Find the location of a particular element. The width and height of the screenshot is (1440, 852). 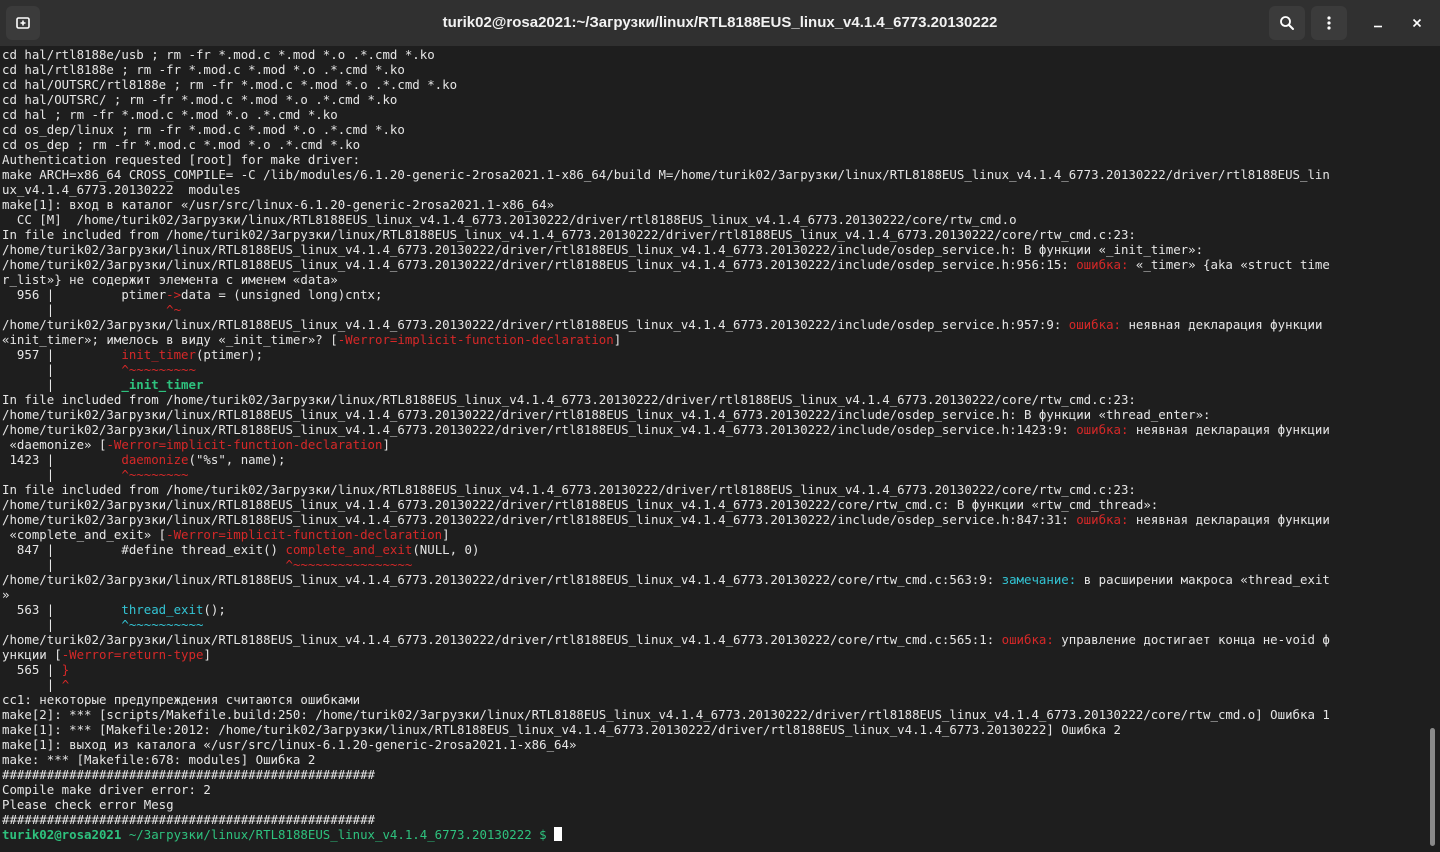

new-tab-icon is located at coordinates (23, 23).